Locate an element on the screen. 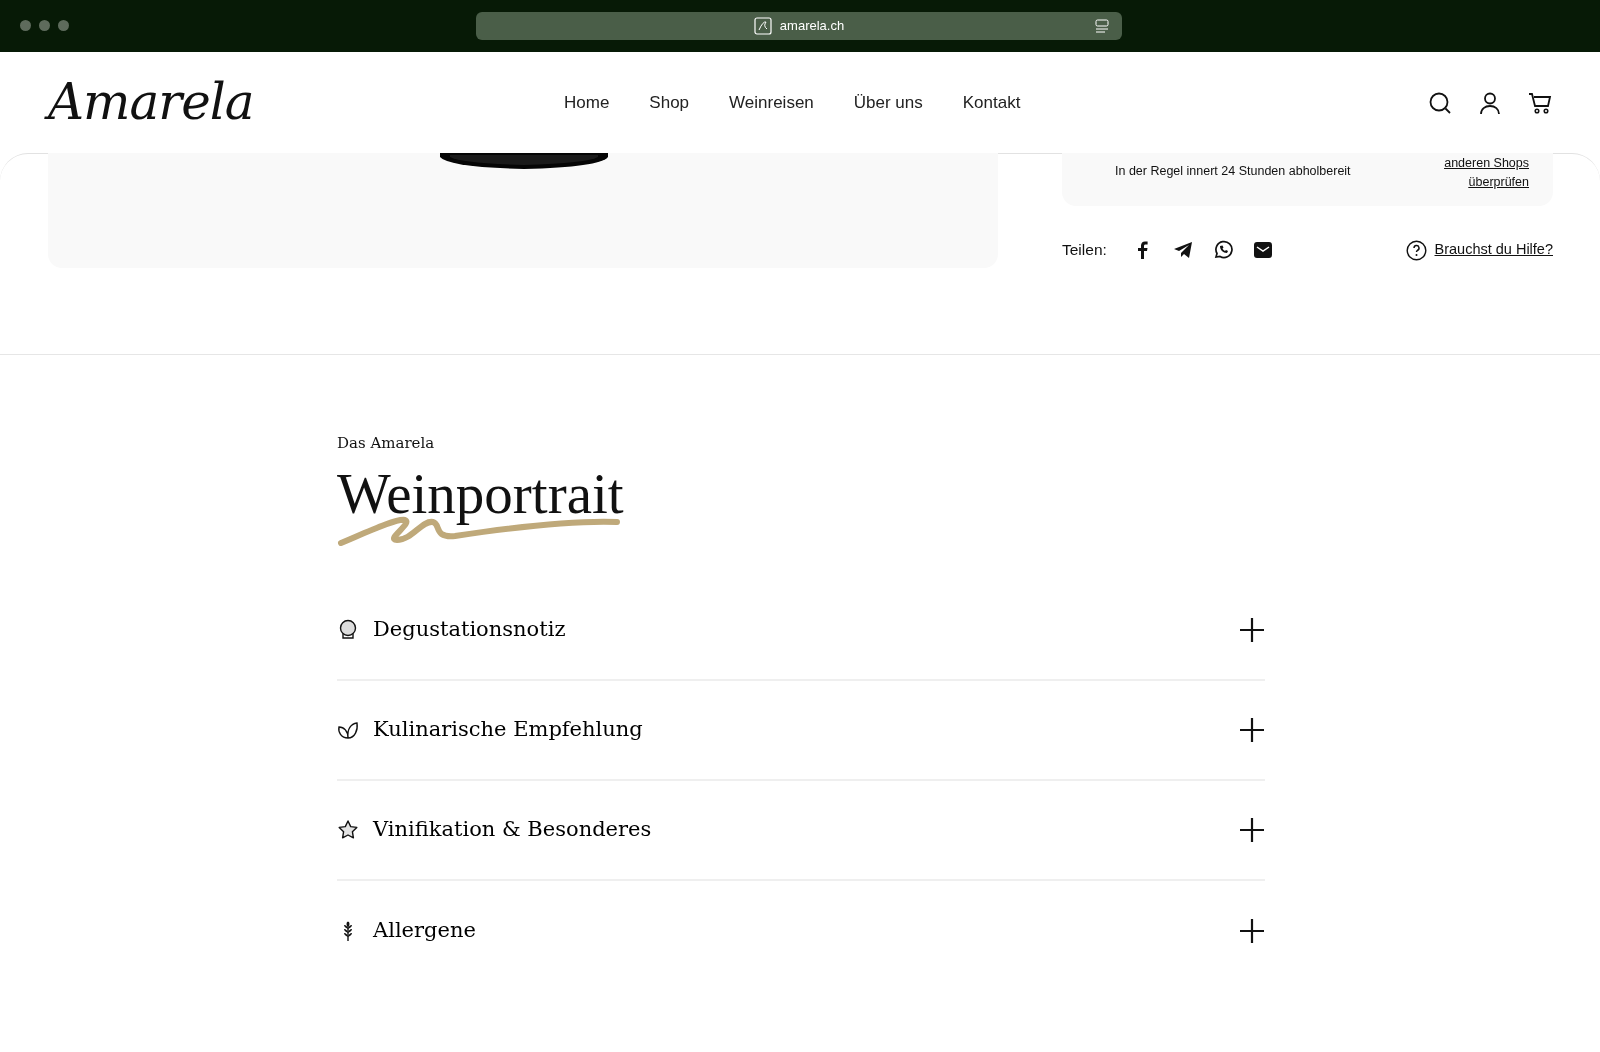  reader-icon is located at coordinates (1102, 26).